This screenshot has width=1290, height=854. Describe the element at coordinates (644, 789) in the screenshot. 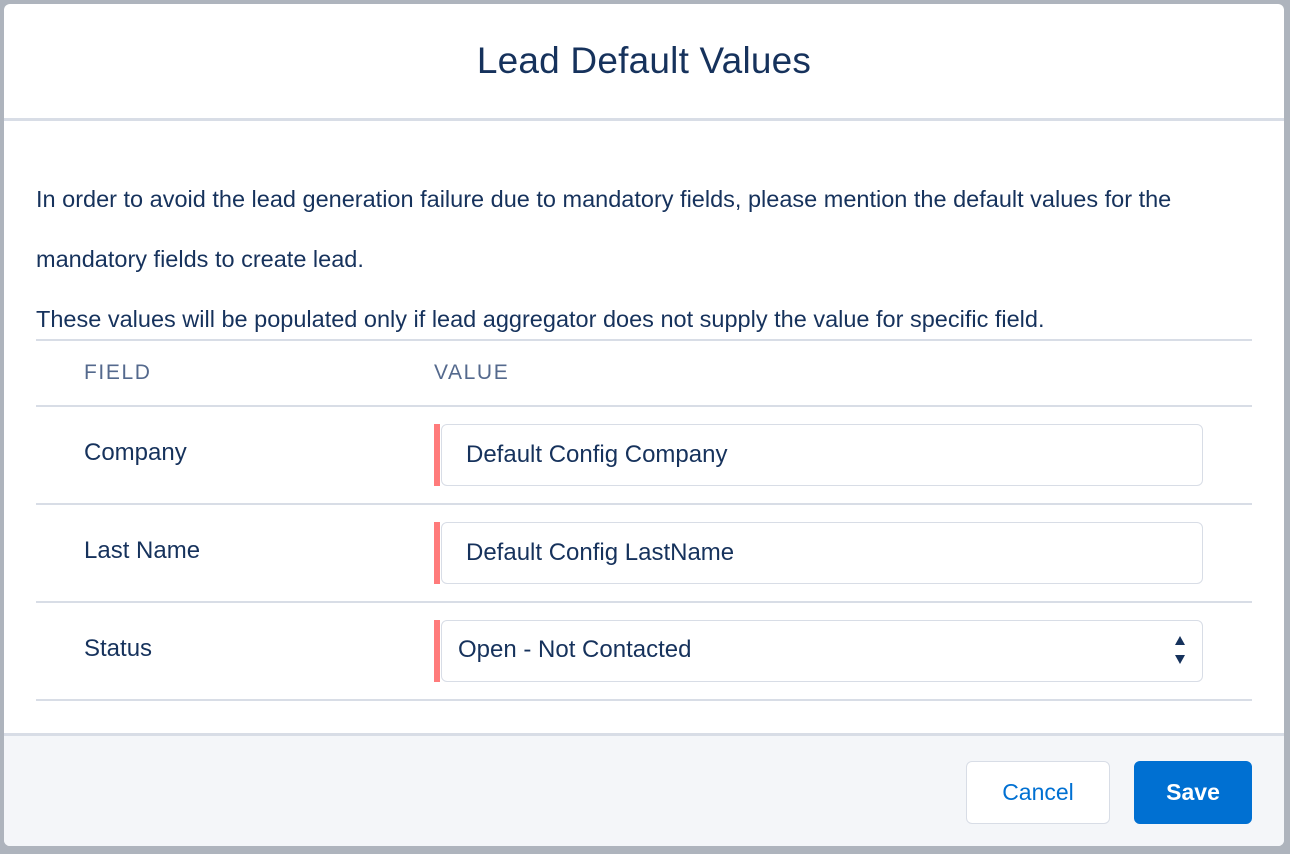

I see `modal-footer: Cancel Save` at that location.